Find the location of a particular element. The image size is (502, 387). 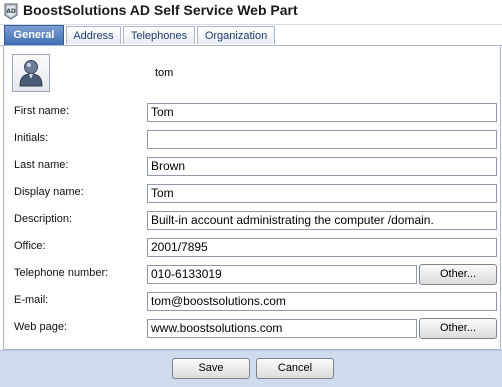

web-page-label: Web page: is located at coordinates (41, 327).